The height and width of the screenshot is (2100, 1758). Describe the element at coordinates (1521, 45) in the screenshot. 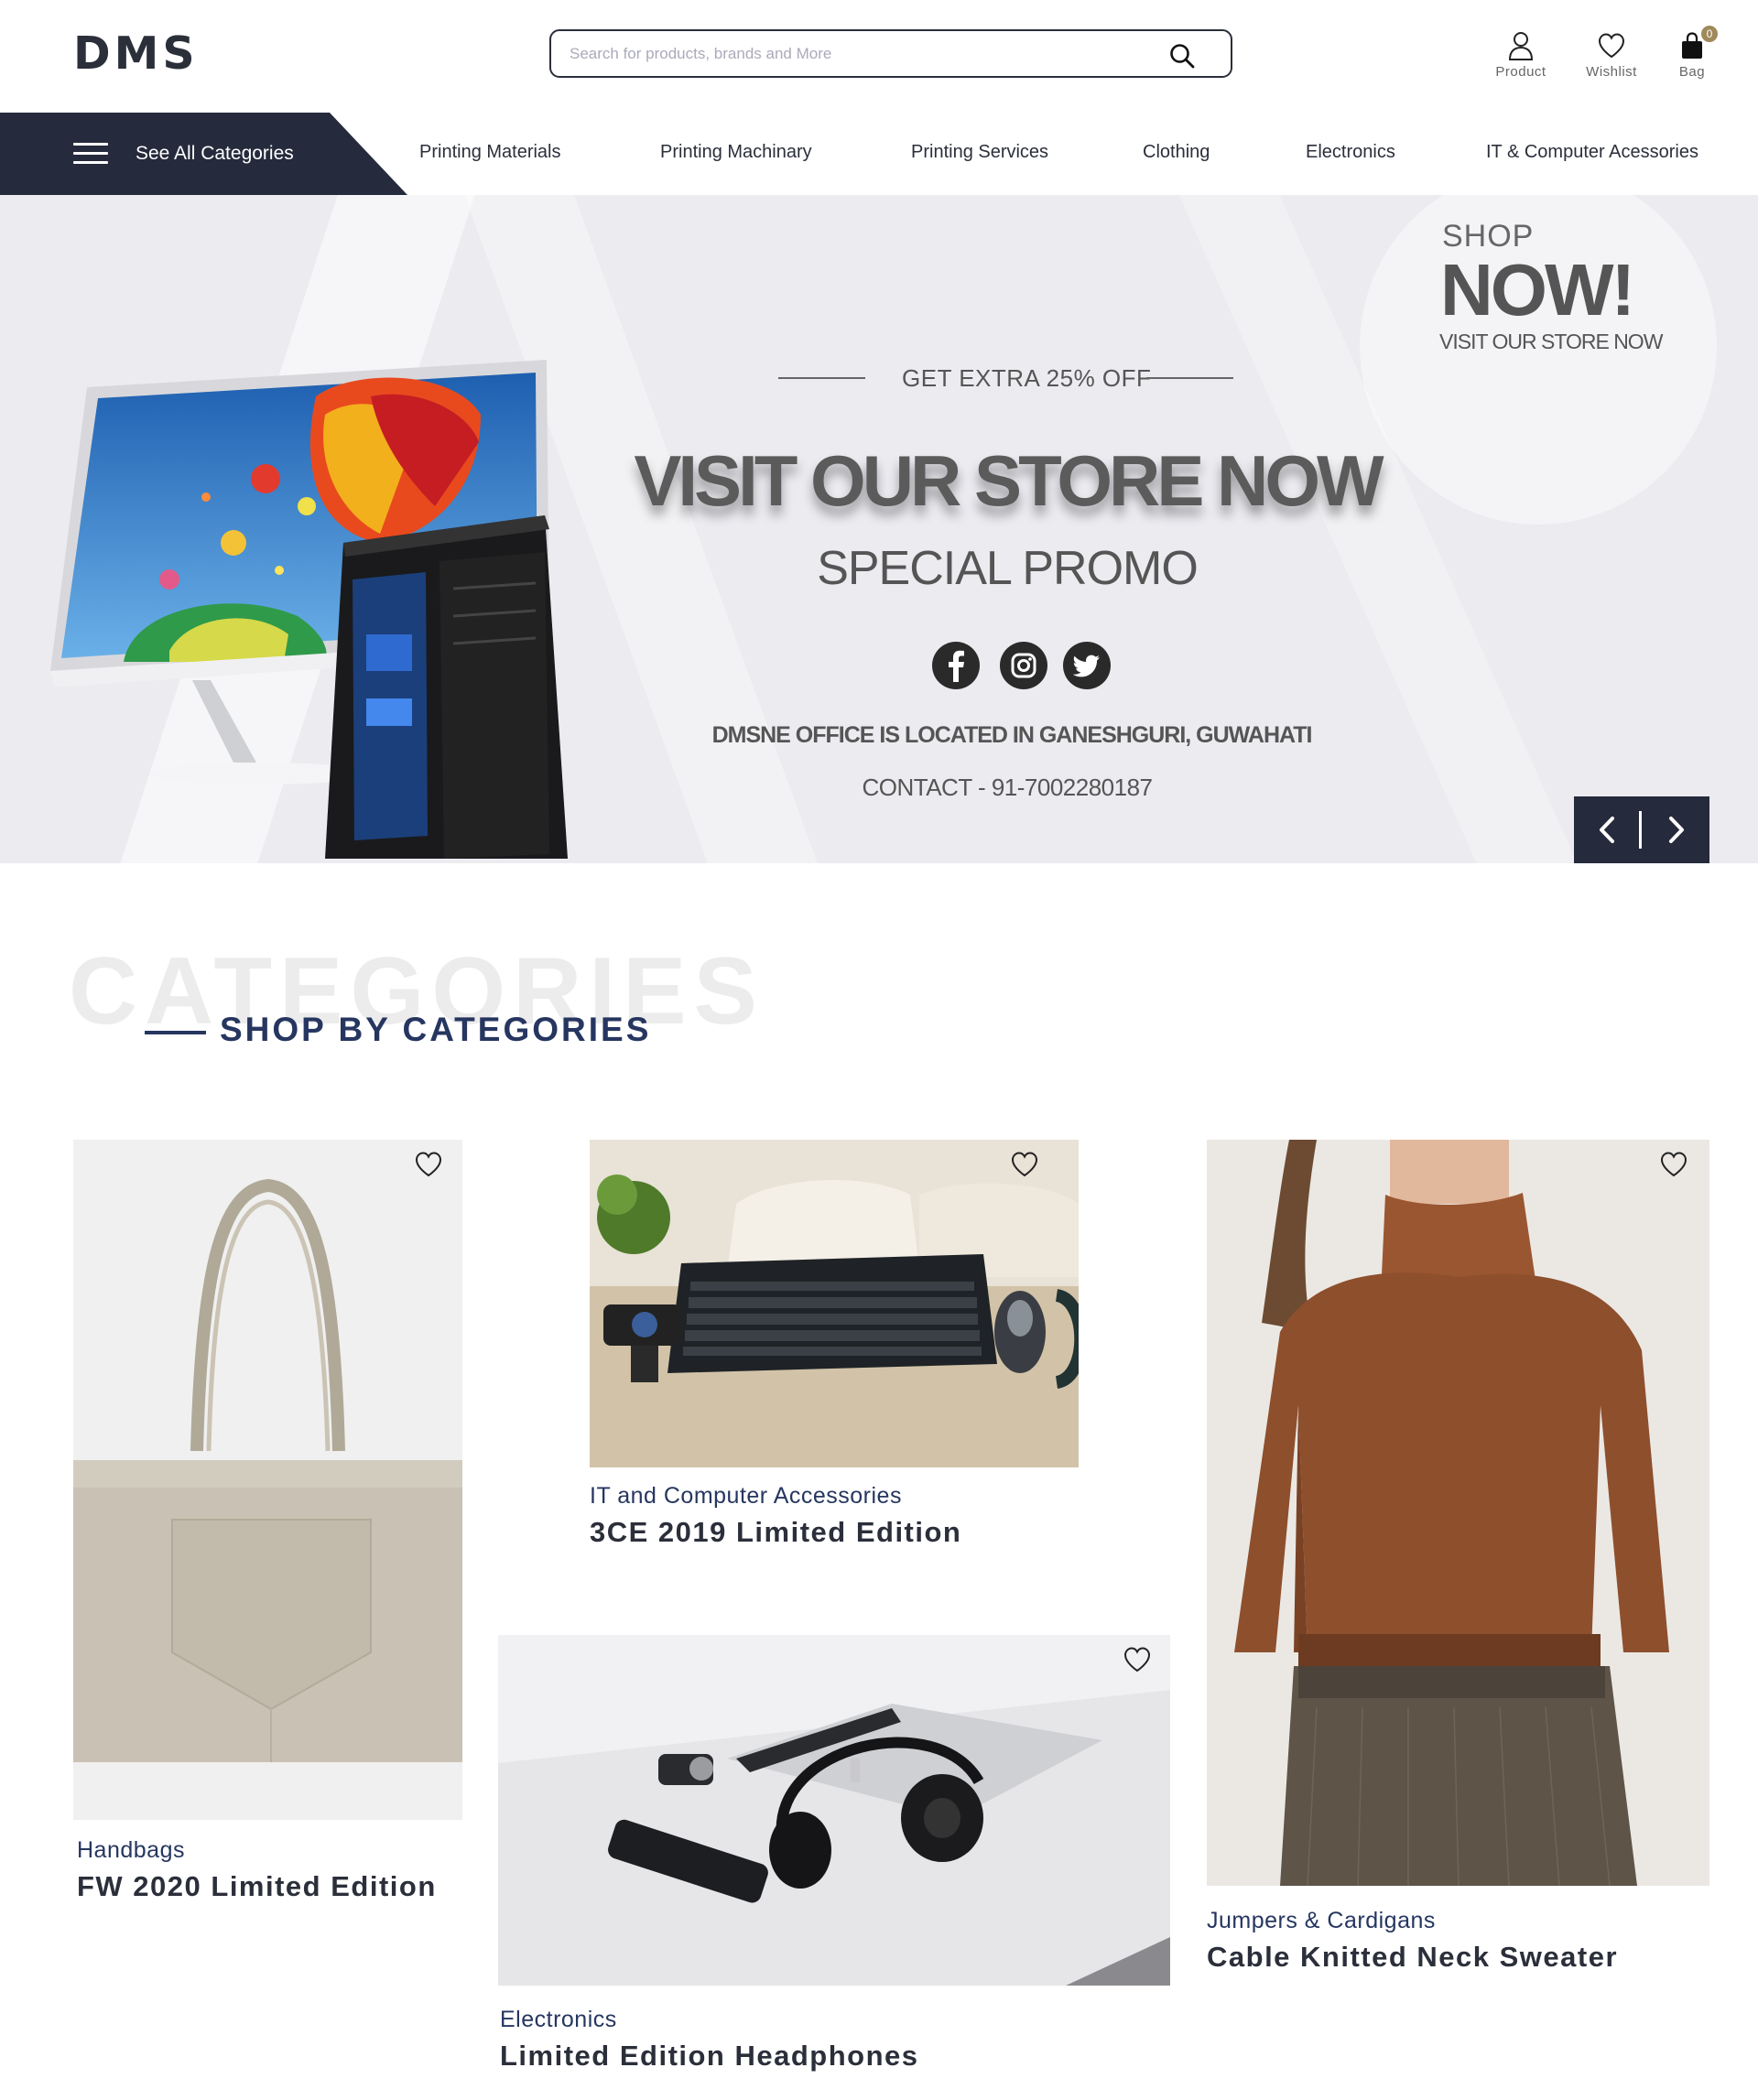

I see `user-icon` at that location.